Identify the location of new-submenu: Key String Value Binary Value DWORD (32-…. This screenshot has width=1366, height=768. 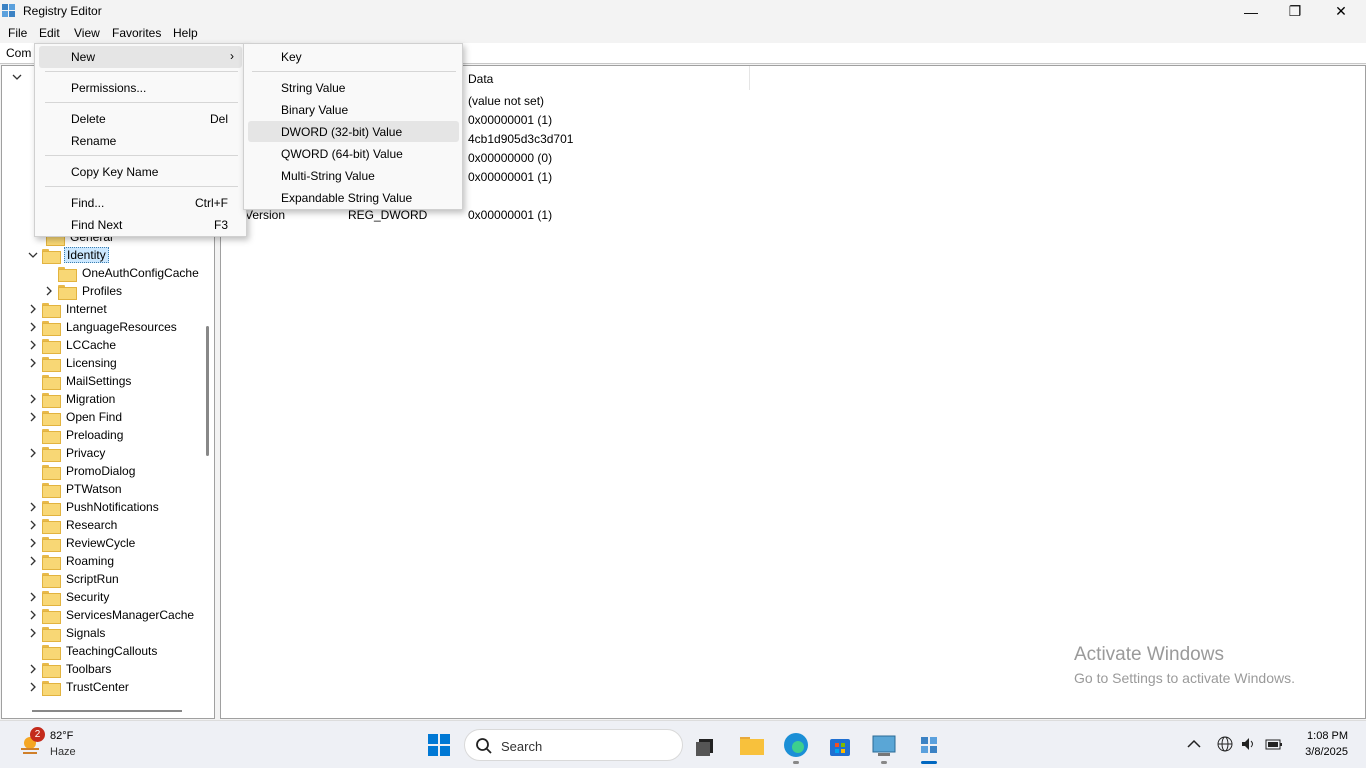
(353, 126).